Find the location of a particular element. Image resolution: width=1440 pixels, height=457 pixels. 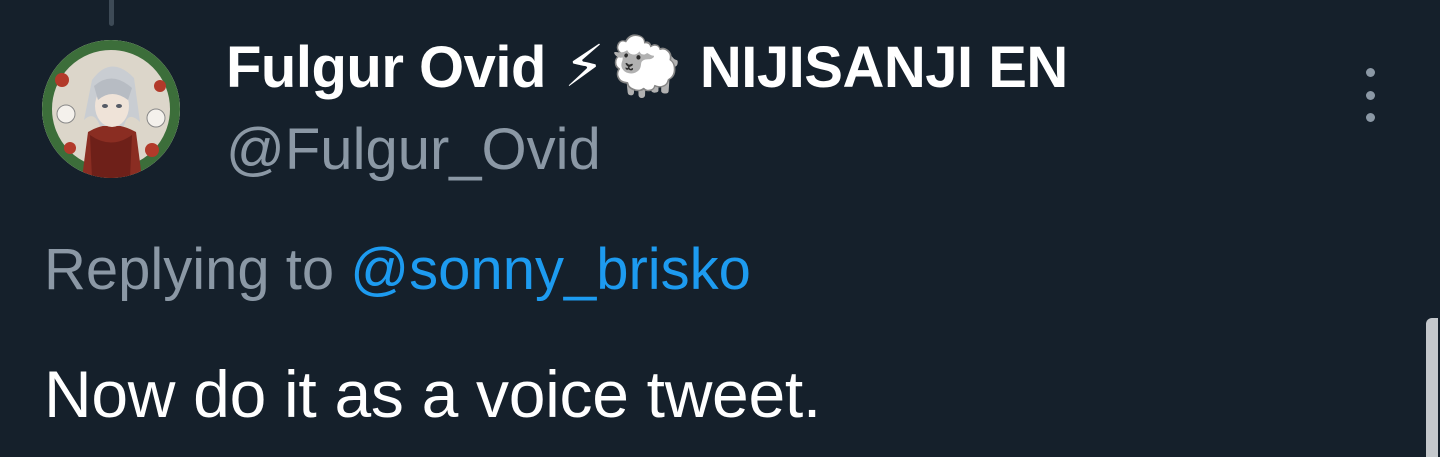

lightning-emoji-icon: ⚡ is located at coordinates (584, 66).